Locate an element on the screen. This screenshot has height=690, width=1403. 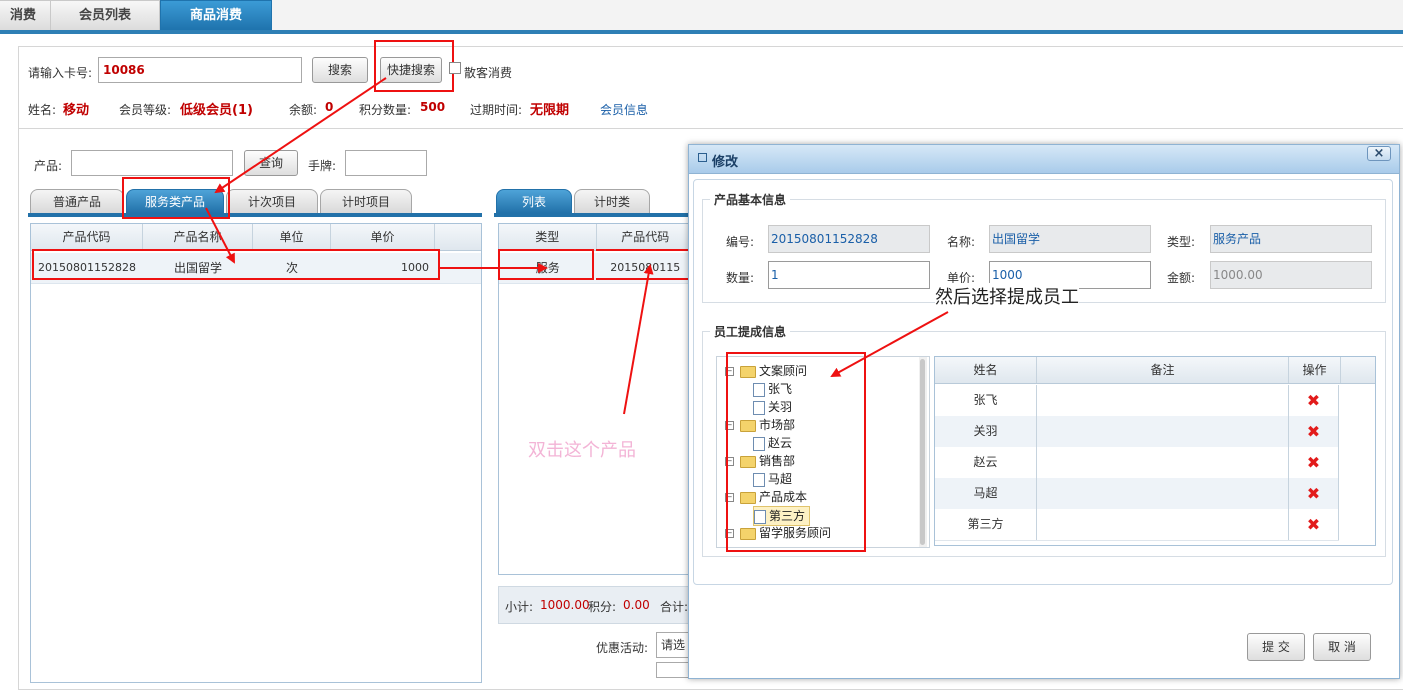
arrow-note-to-tree is located at coordinates (889, 344).